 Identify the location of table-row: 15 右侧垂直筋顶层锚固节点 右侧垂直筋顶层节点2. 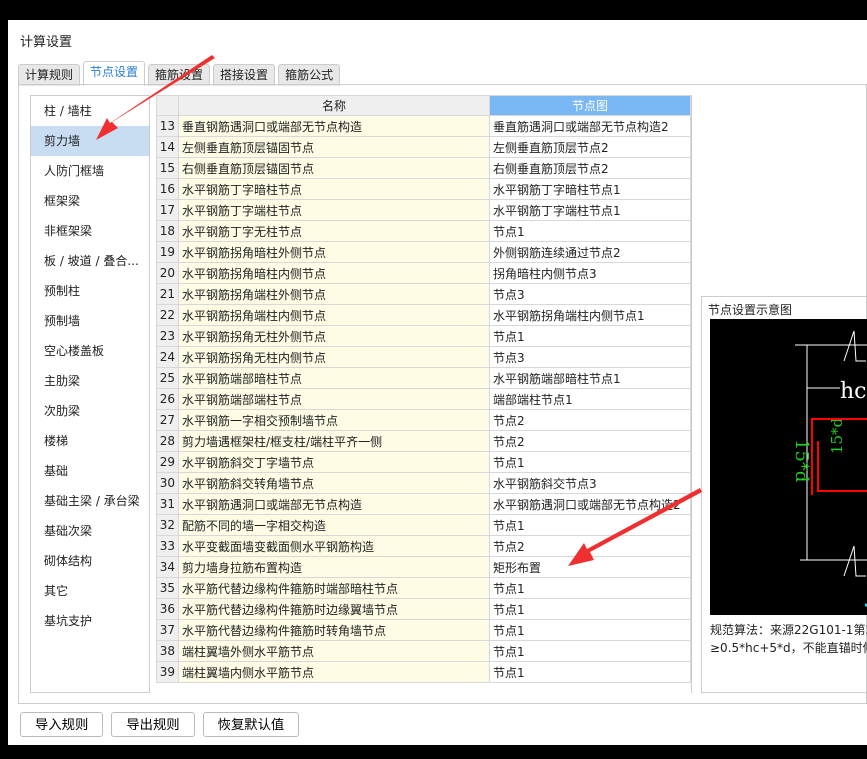
(423, 168).